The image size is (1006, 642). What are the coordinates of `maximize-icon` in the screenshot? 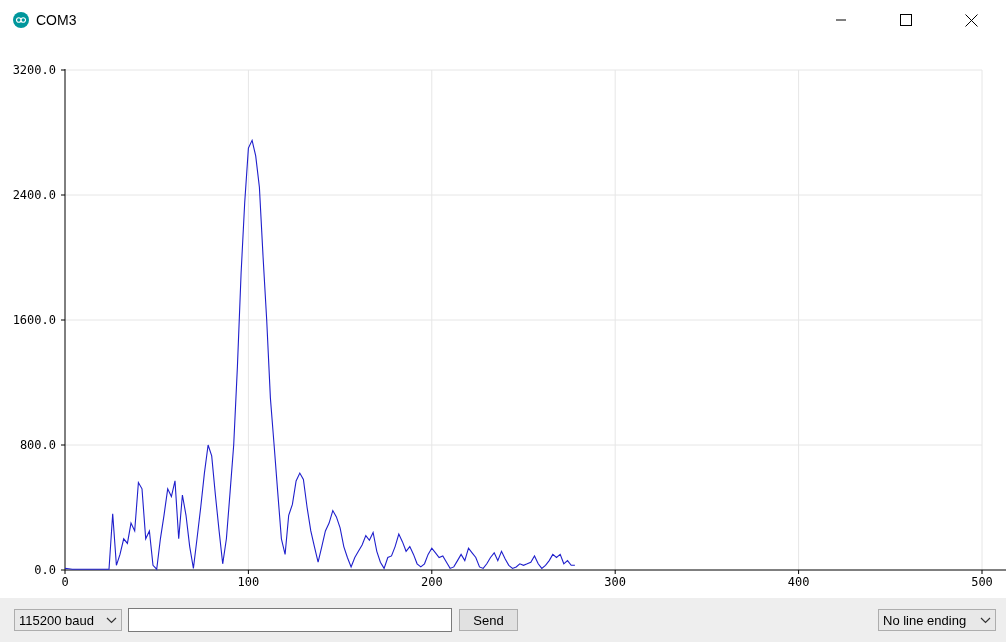 It's located at (906, 20).